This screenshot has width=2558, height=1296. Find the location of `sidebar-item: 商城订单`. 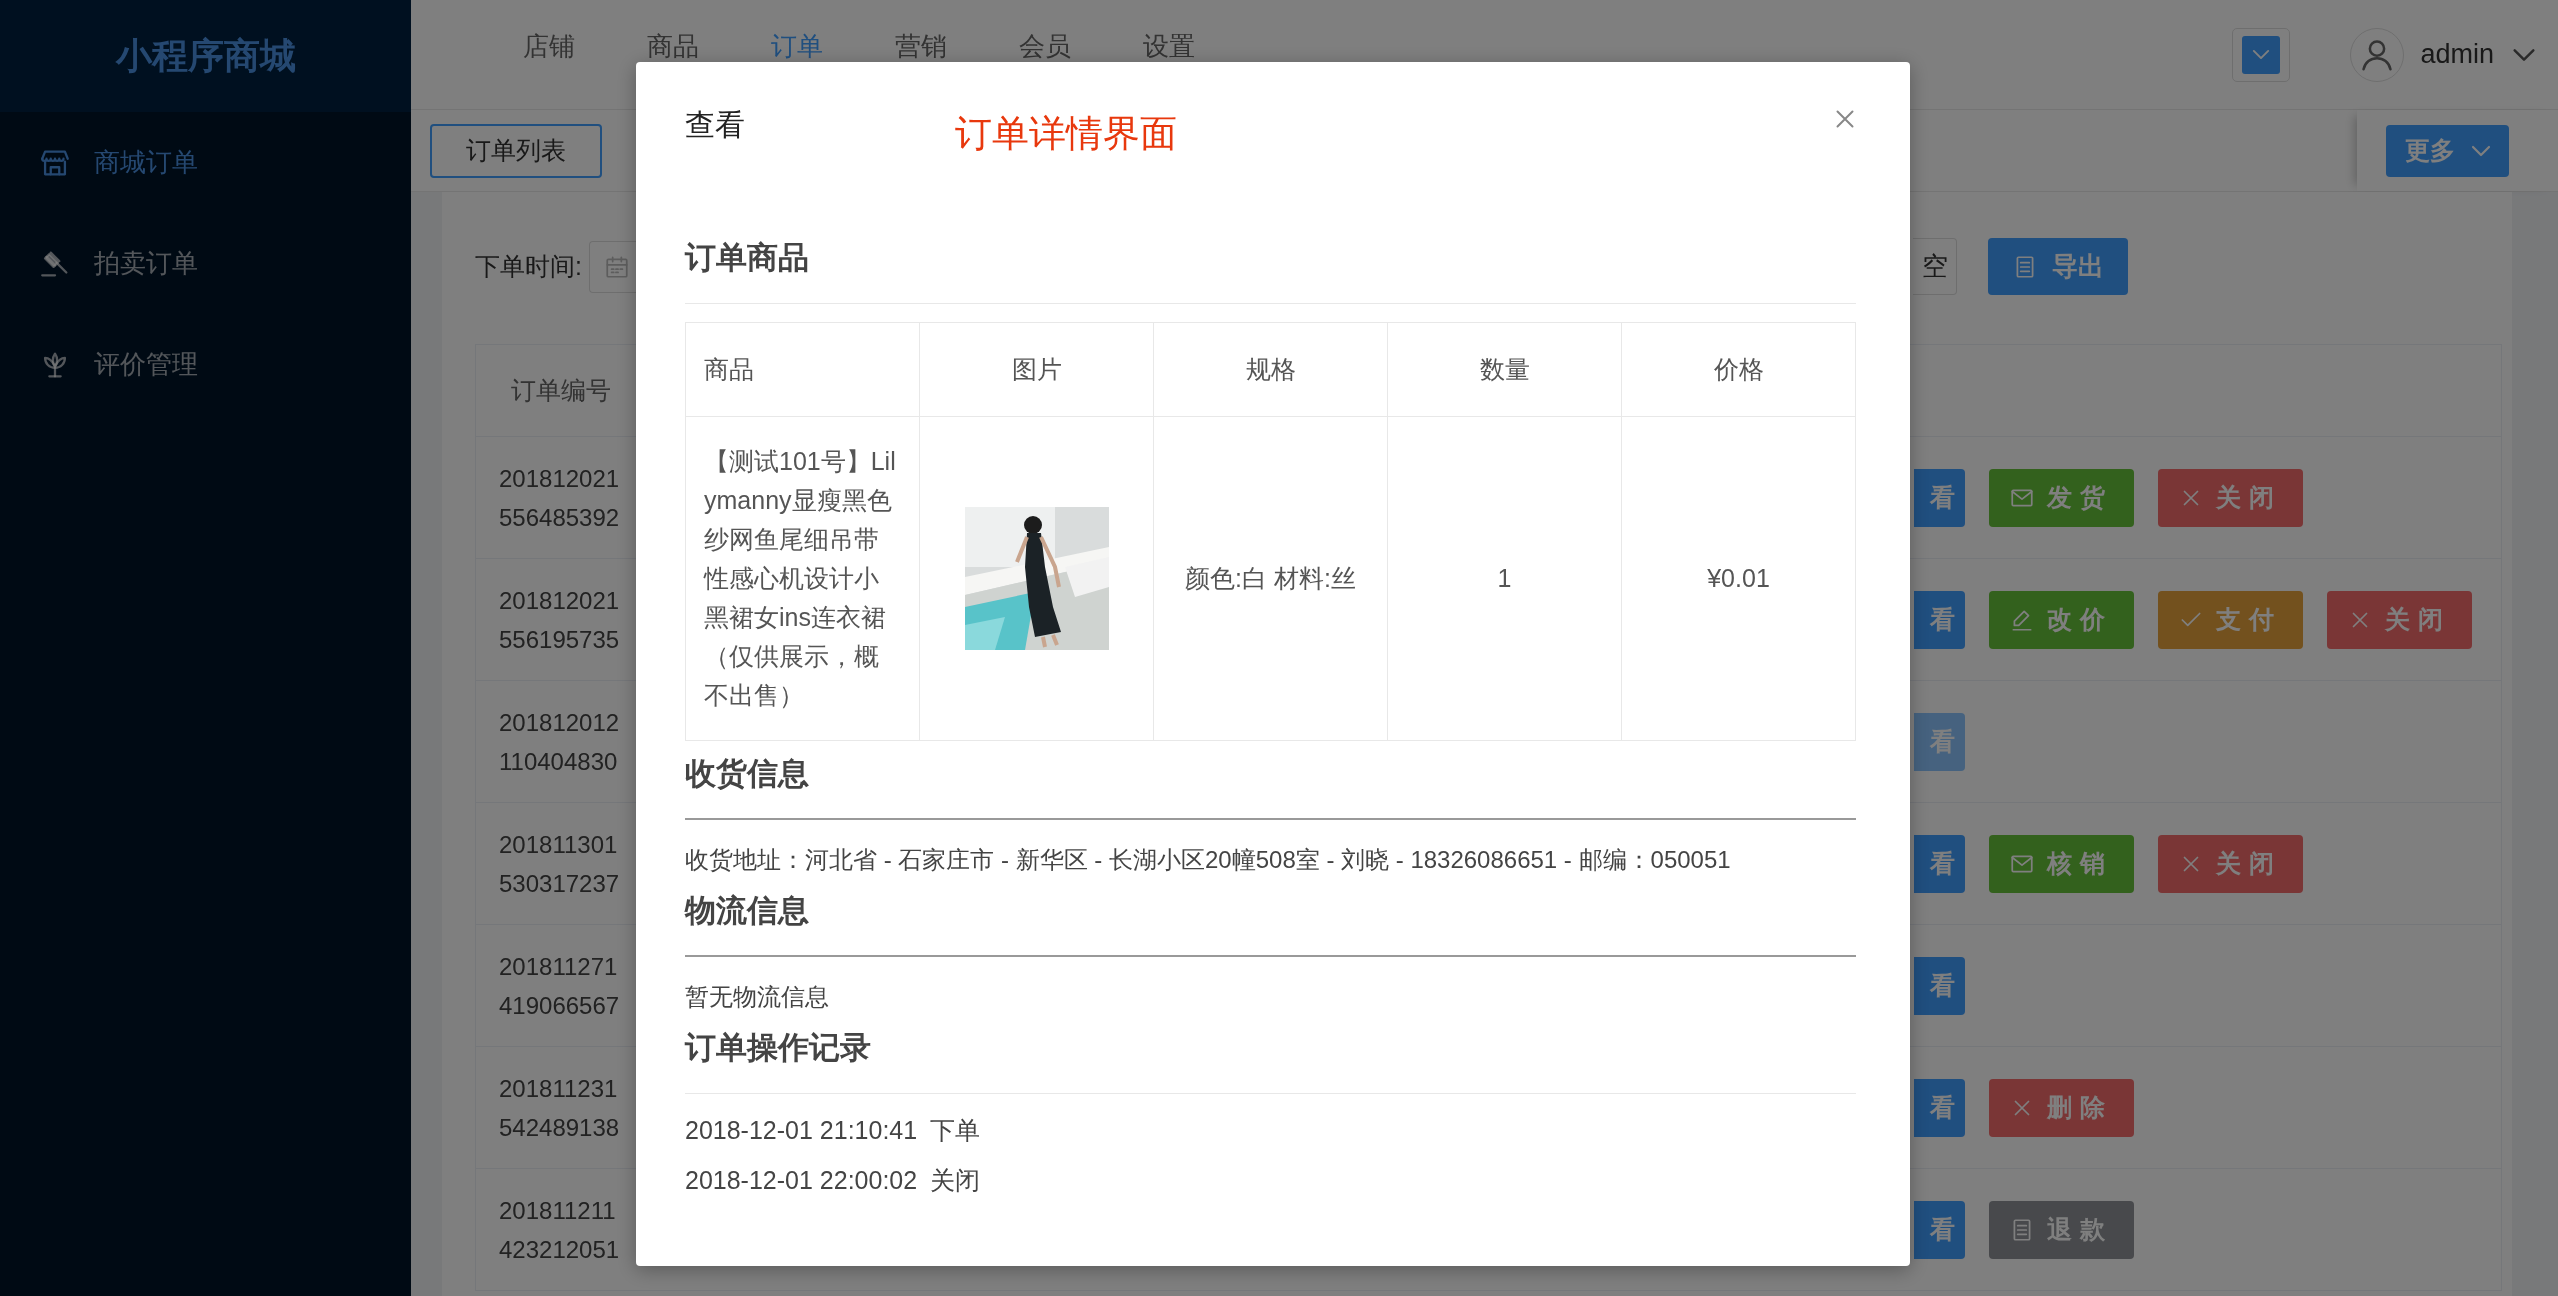

sidebar-item: 商城订单 is located at coordinates (205, 162).